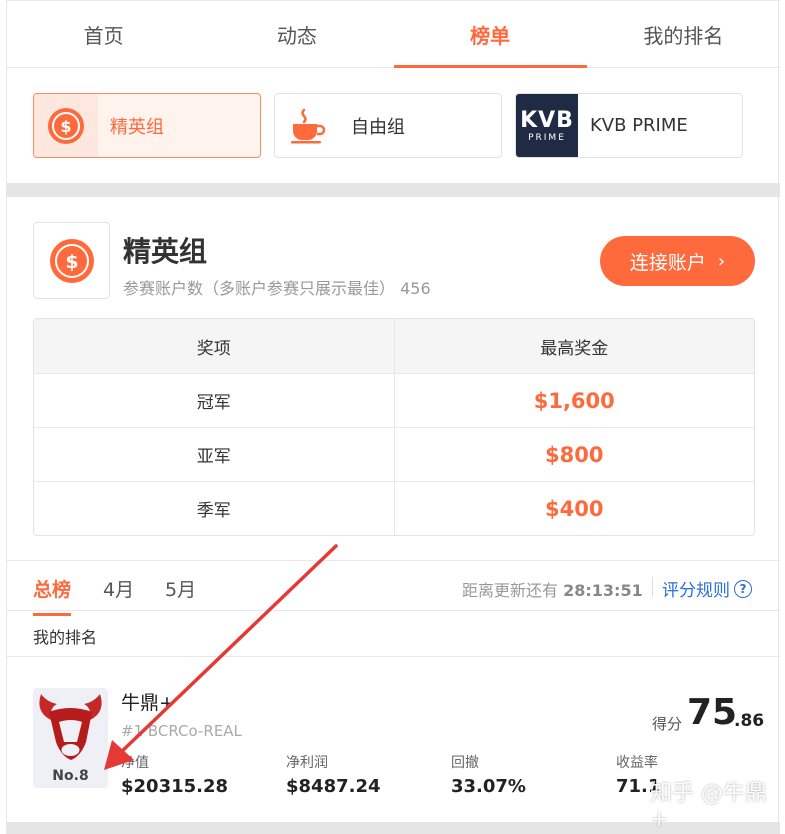 This screenshot has width=785, height=834. I want to click on award-place: 冠军, so click(213, 403).